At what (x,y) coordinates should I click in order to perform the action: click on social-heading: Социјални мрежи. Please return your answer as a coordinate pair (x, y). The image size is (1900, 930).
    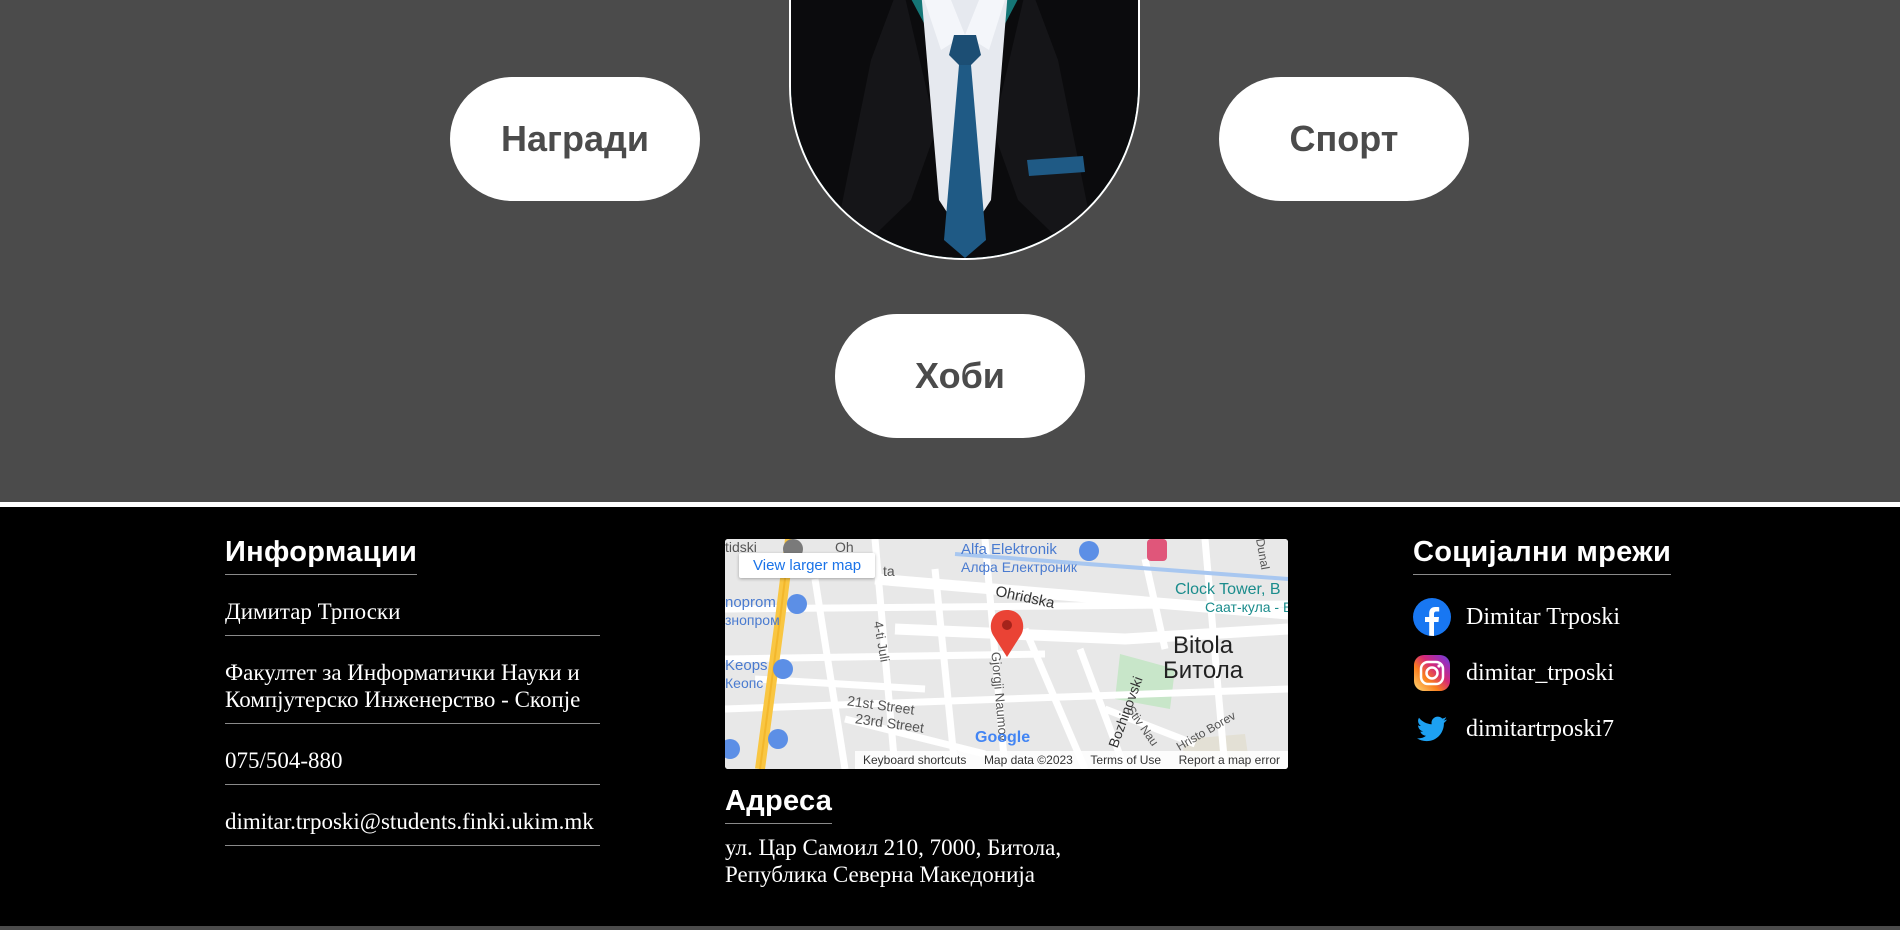
    Looking at the image, I should click on (1542, 555).